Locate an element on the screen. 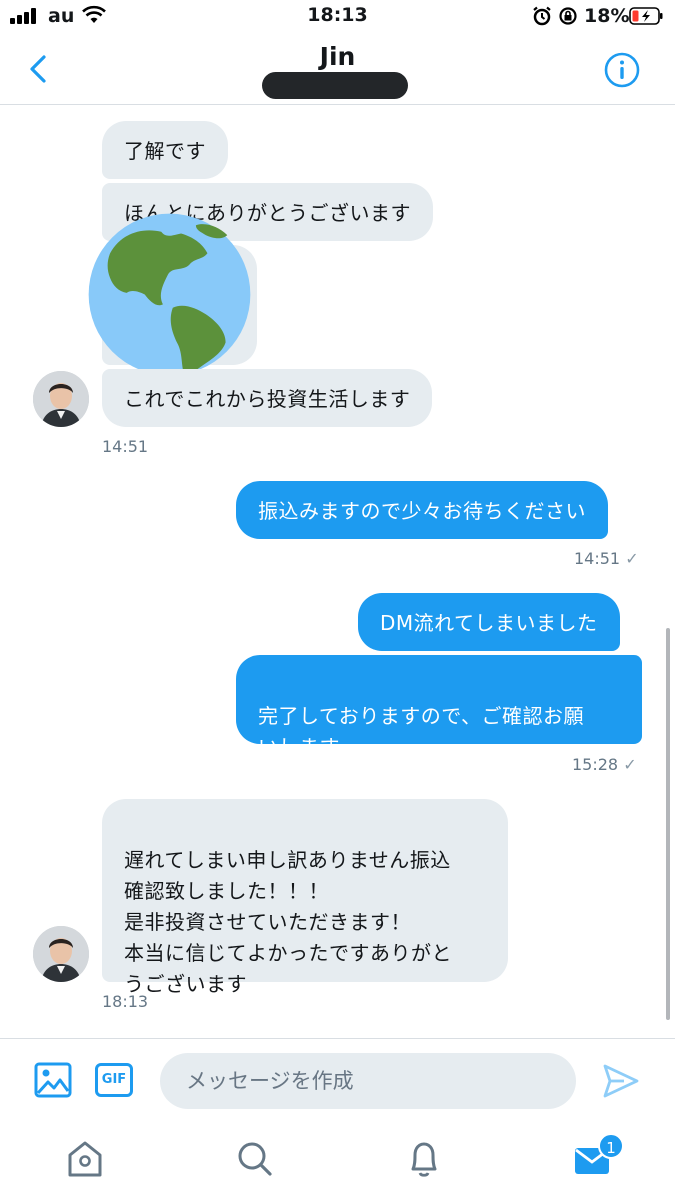 The image size is (675, 1200). info-icon is located at coordinates (622, 70).